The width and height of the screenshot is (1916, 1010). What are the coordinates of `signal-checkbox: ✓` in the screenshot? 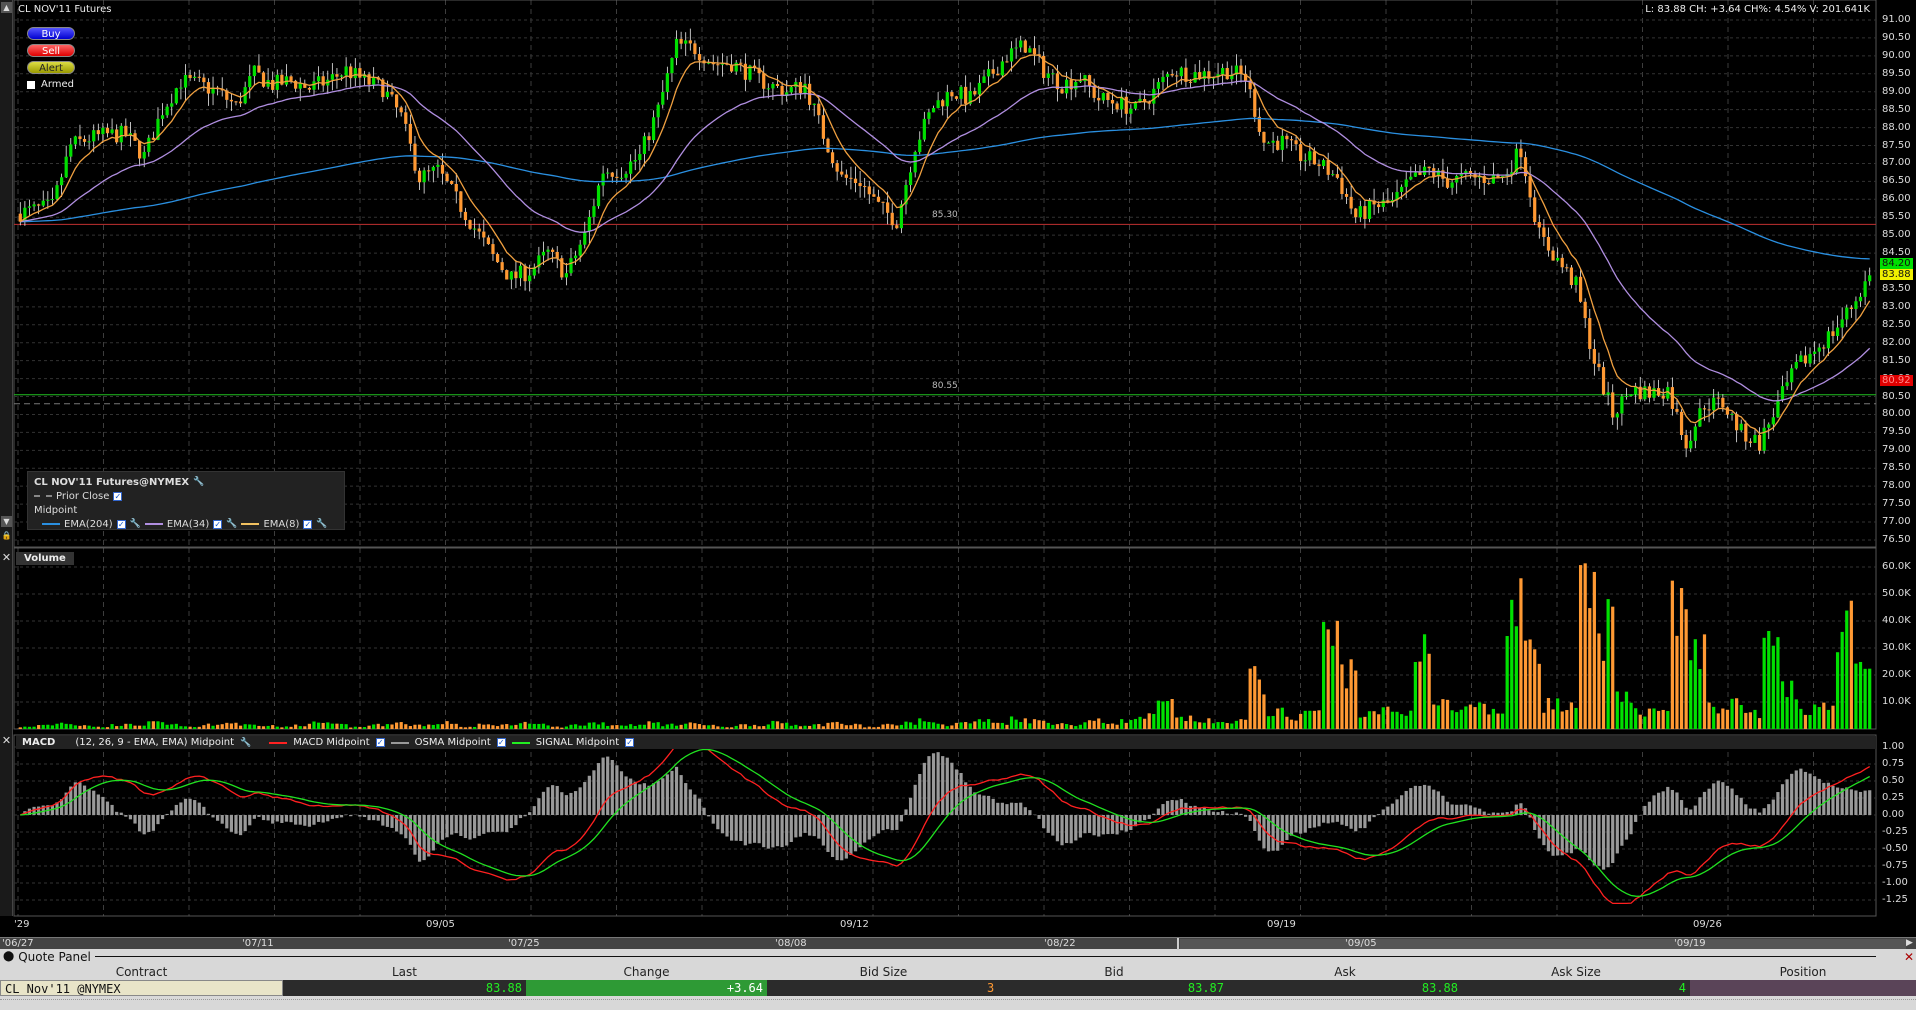 It's located at (630, 742).